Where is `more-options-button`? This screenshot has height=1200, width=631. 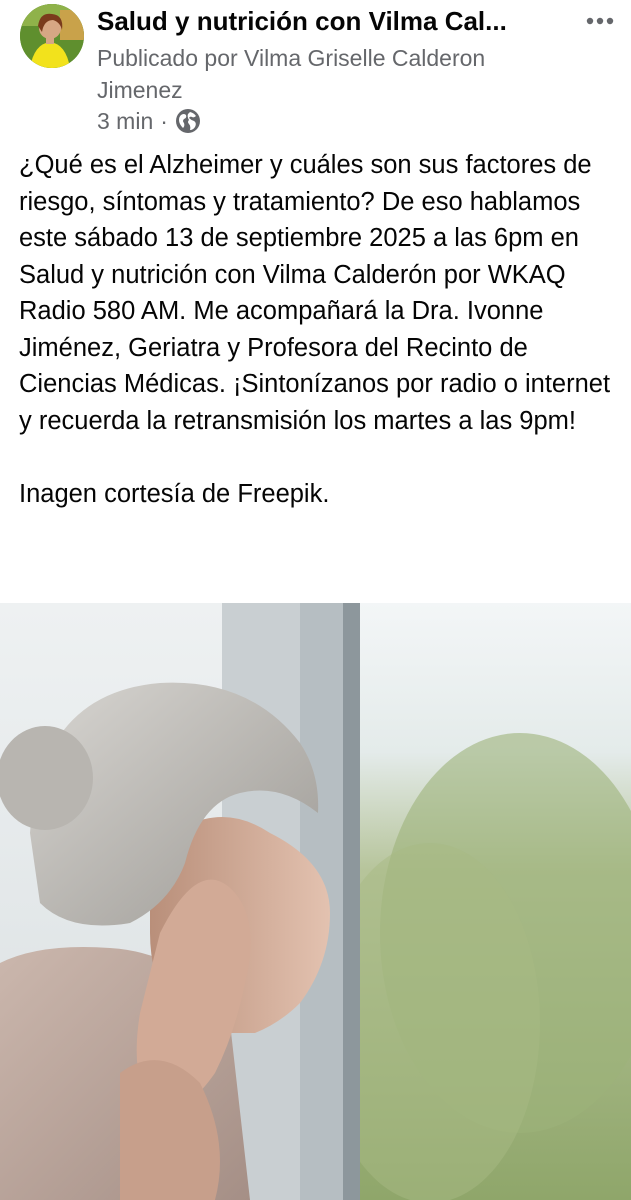 more-options-button is located at coordinates (600, 21).